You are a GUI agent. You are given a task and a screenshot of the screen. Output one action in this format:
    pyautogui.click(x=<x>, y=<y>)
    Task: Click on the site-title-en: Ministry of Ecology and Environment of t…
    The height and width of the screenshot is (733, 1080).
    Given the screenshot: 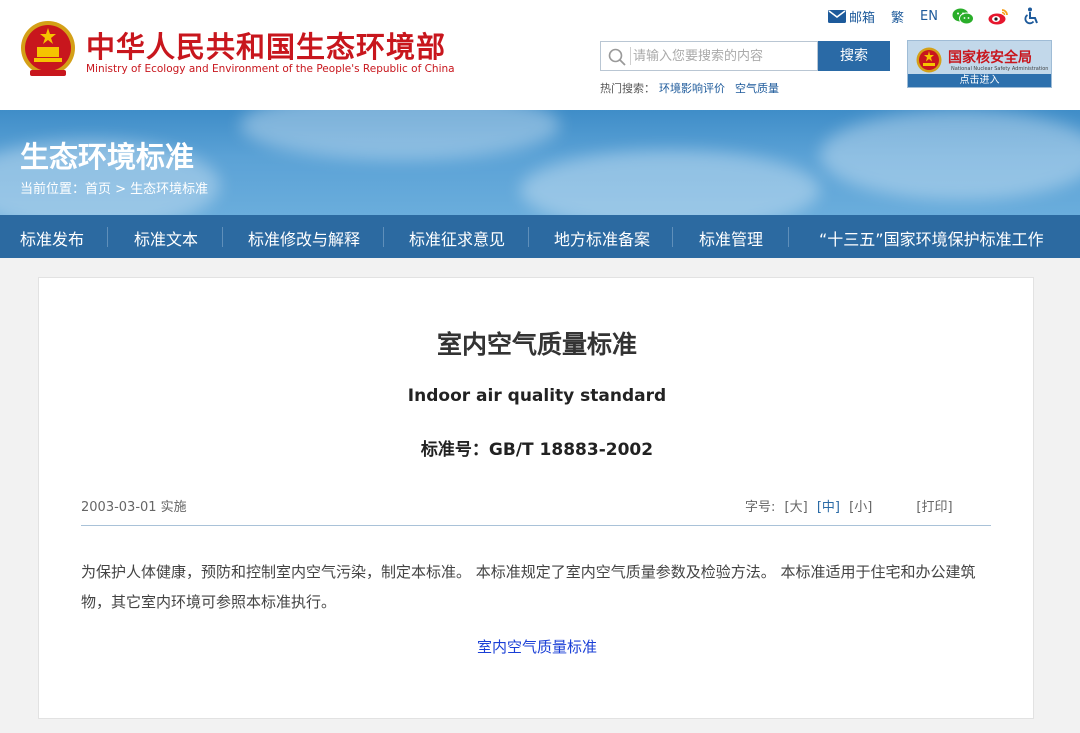 What is the action you would take?
    pyautogui.click(x=270, y=69)
    